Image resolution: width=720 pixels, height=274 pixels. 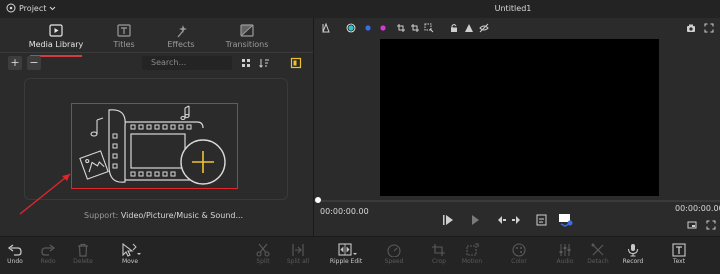 What do you see at coordinates (469, 28) in the screenshot?
I see `mask-icon` at bounding box center [469, 28].